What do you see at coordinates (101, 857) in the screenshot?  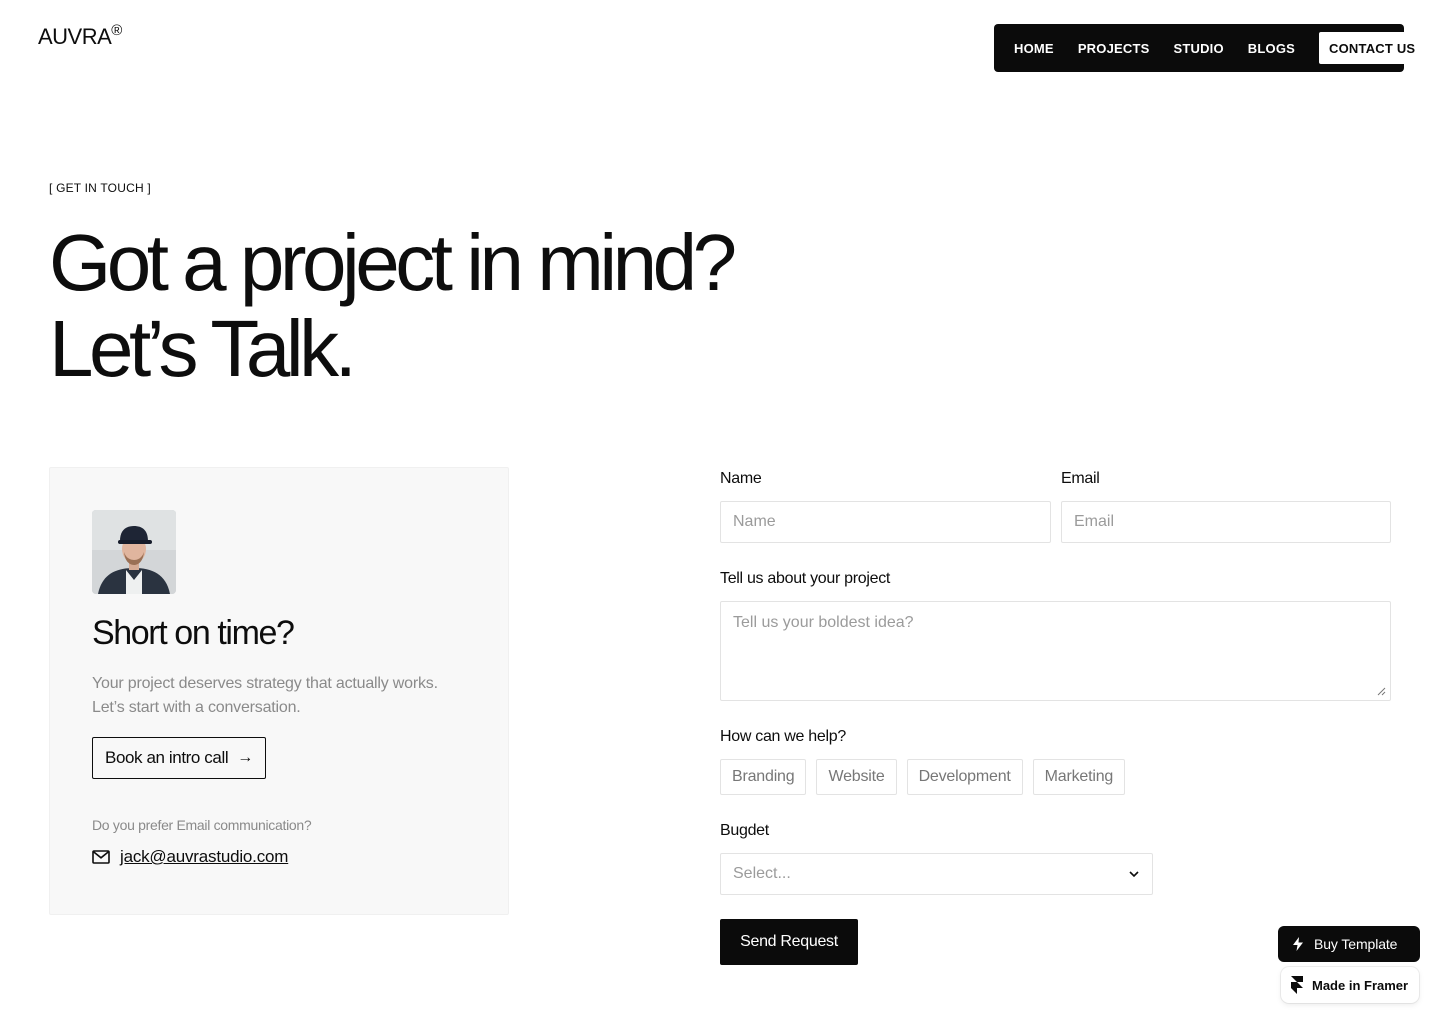 I see `mail-icon` at bounding box center [101, 857].